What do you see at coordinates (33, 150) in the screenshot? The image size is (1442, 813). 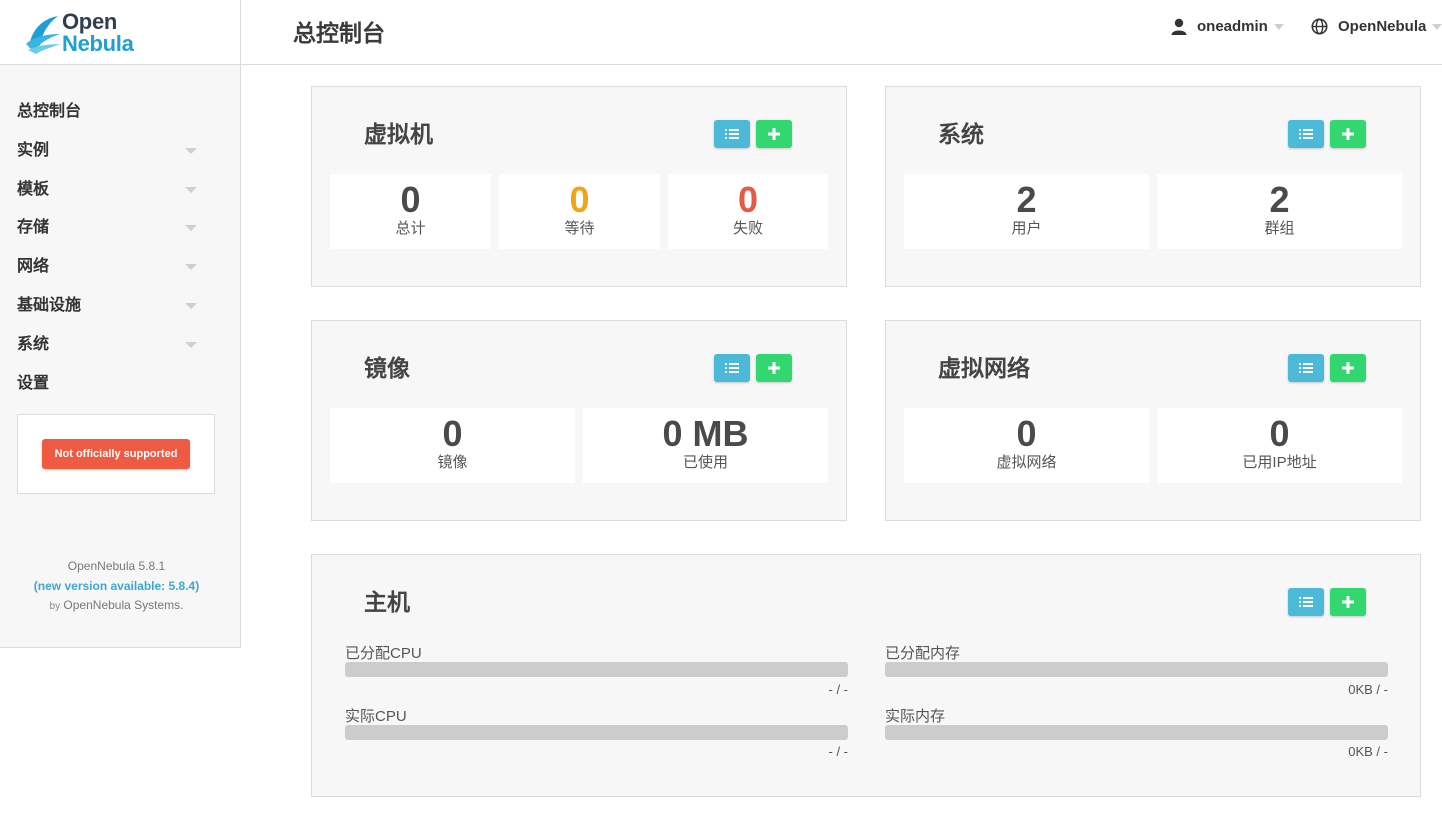 I see `sidebar-item-label: 实例` at bounding box center [33, 150].